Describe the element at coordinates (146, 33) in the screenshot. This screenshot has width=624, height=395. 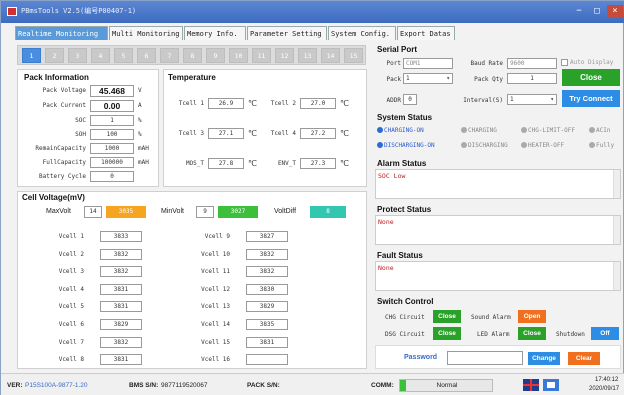
I see `tab-multi-monitoring: Multi Monitoring` at that location.